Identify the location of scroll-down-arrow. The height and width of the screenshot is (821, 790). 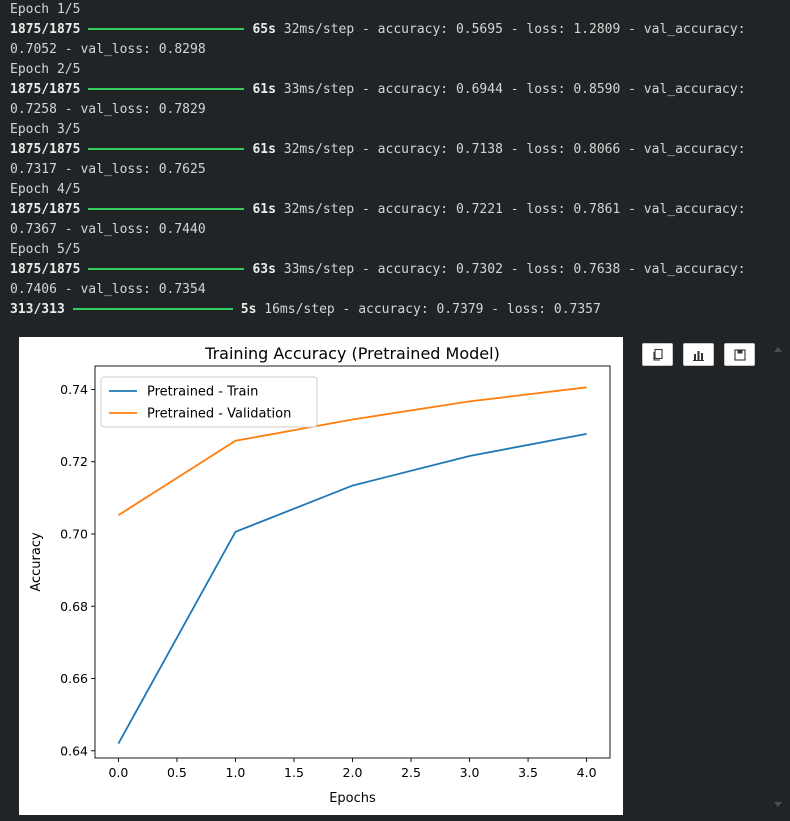
(778, 804).